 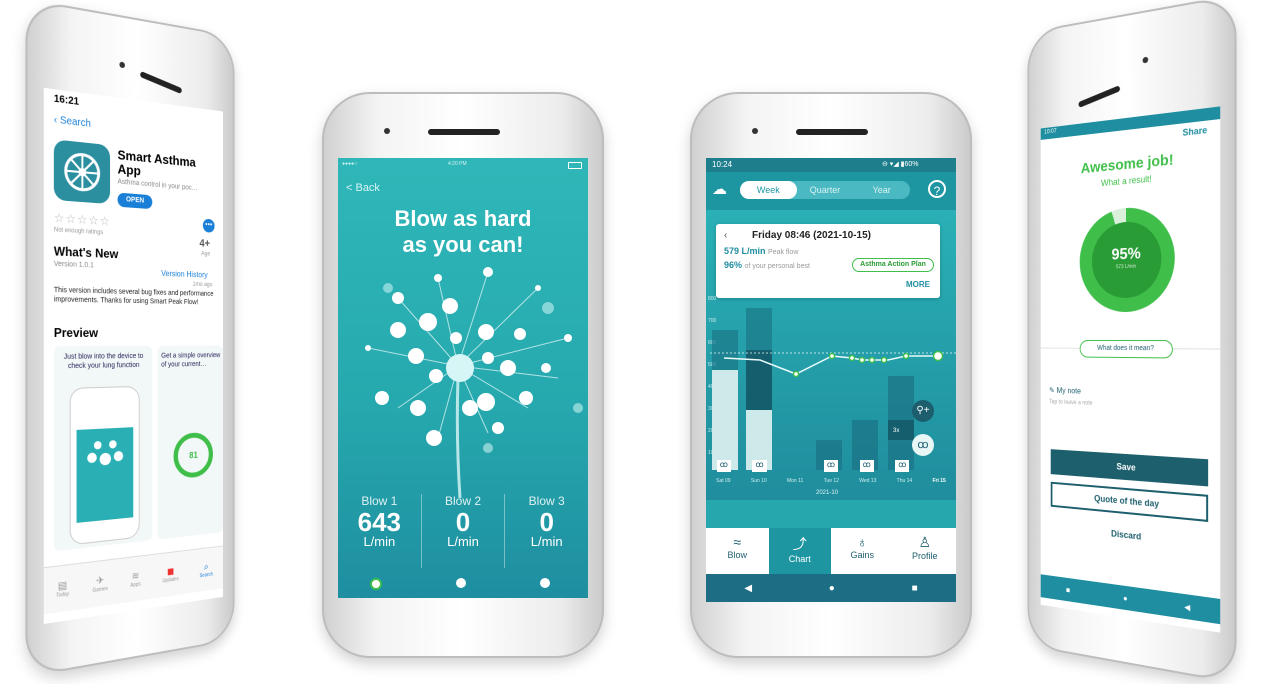 What do you see at coordinates (918, 284) in the screenshot?
I see `more-link: MORE` at bounding box center [918, 284].